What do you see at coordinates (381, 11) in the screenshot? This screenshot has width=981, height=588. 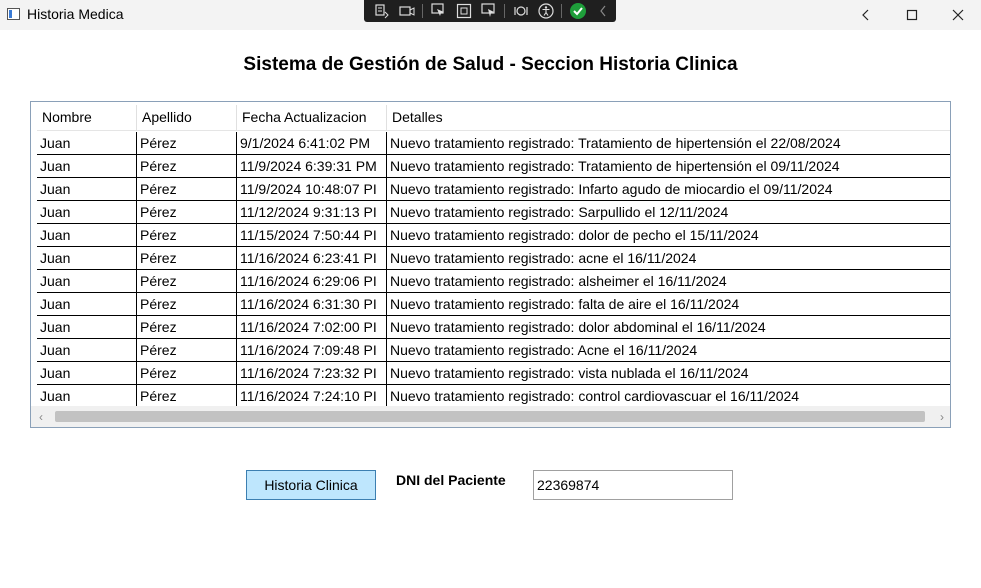 I see `live-visual-tree-icon` at bounding box center [381, 11].